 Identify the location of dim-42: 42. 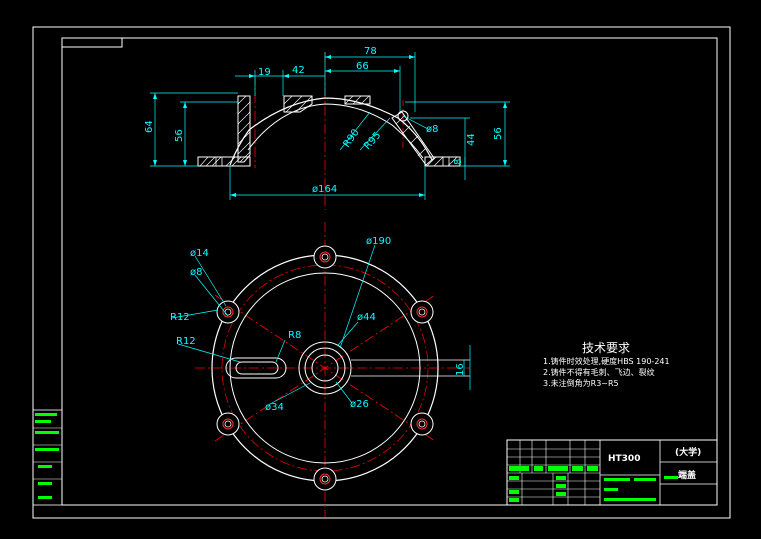
(298, 70).